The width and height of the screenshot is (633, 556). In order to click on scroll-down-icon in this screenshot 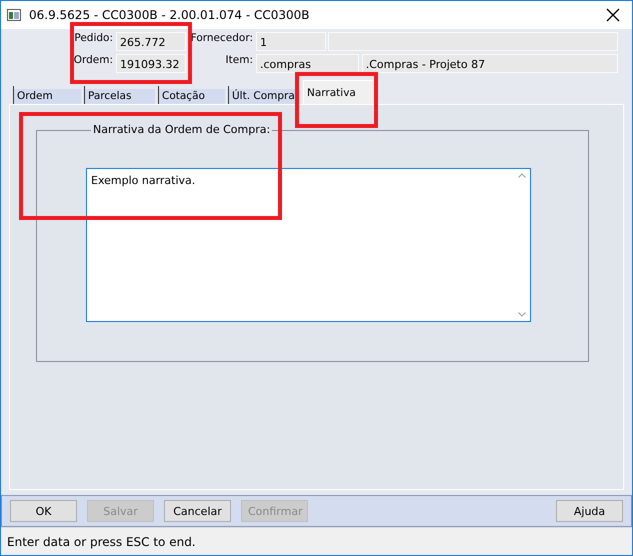, I will do `click(522, 314)`.